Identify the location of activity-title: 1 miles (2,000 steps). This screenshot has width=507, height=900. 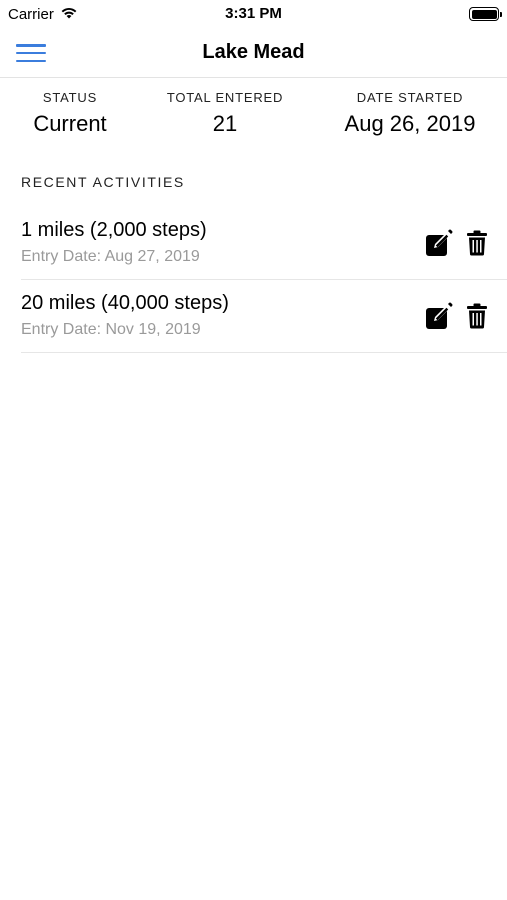
(114, 230).